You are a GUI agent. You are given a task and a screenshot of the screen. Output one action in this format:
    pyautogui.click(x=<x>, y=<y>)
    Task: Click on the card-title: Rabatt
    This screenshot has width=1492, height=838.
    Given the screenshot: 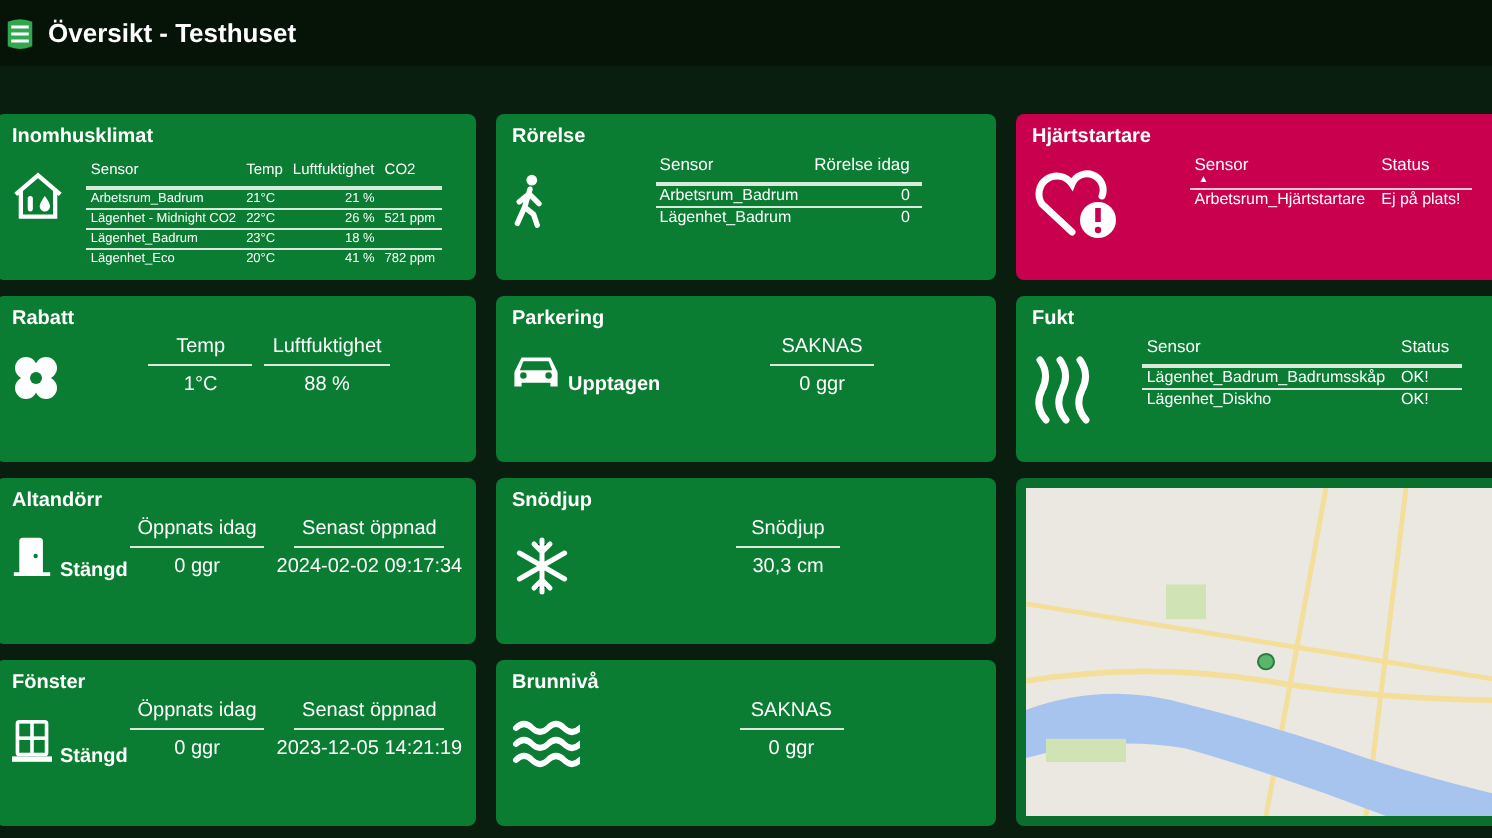 What is the action you would take?
    pyautogui.click(x=43, y=319)
    